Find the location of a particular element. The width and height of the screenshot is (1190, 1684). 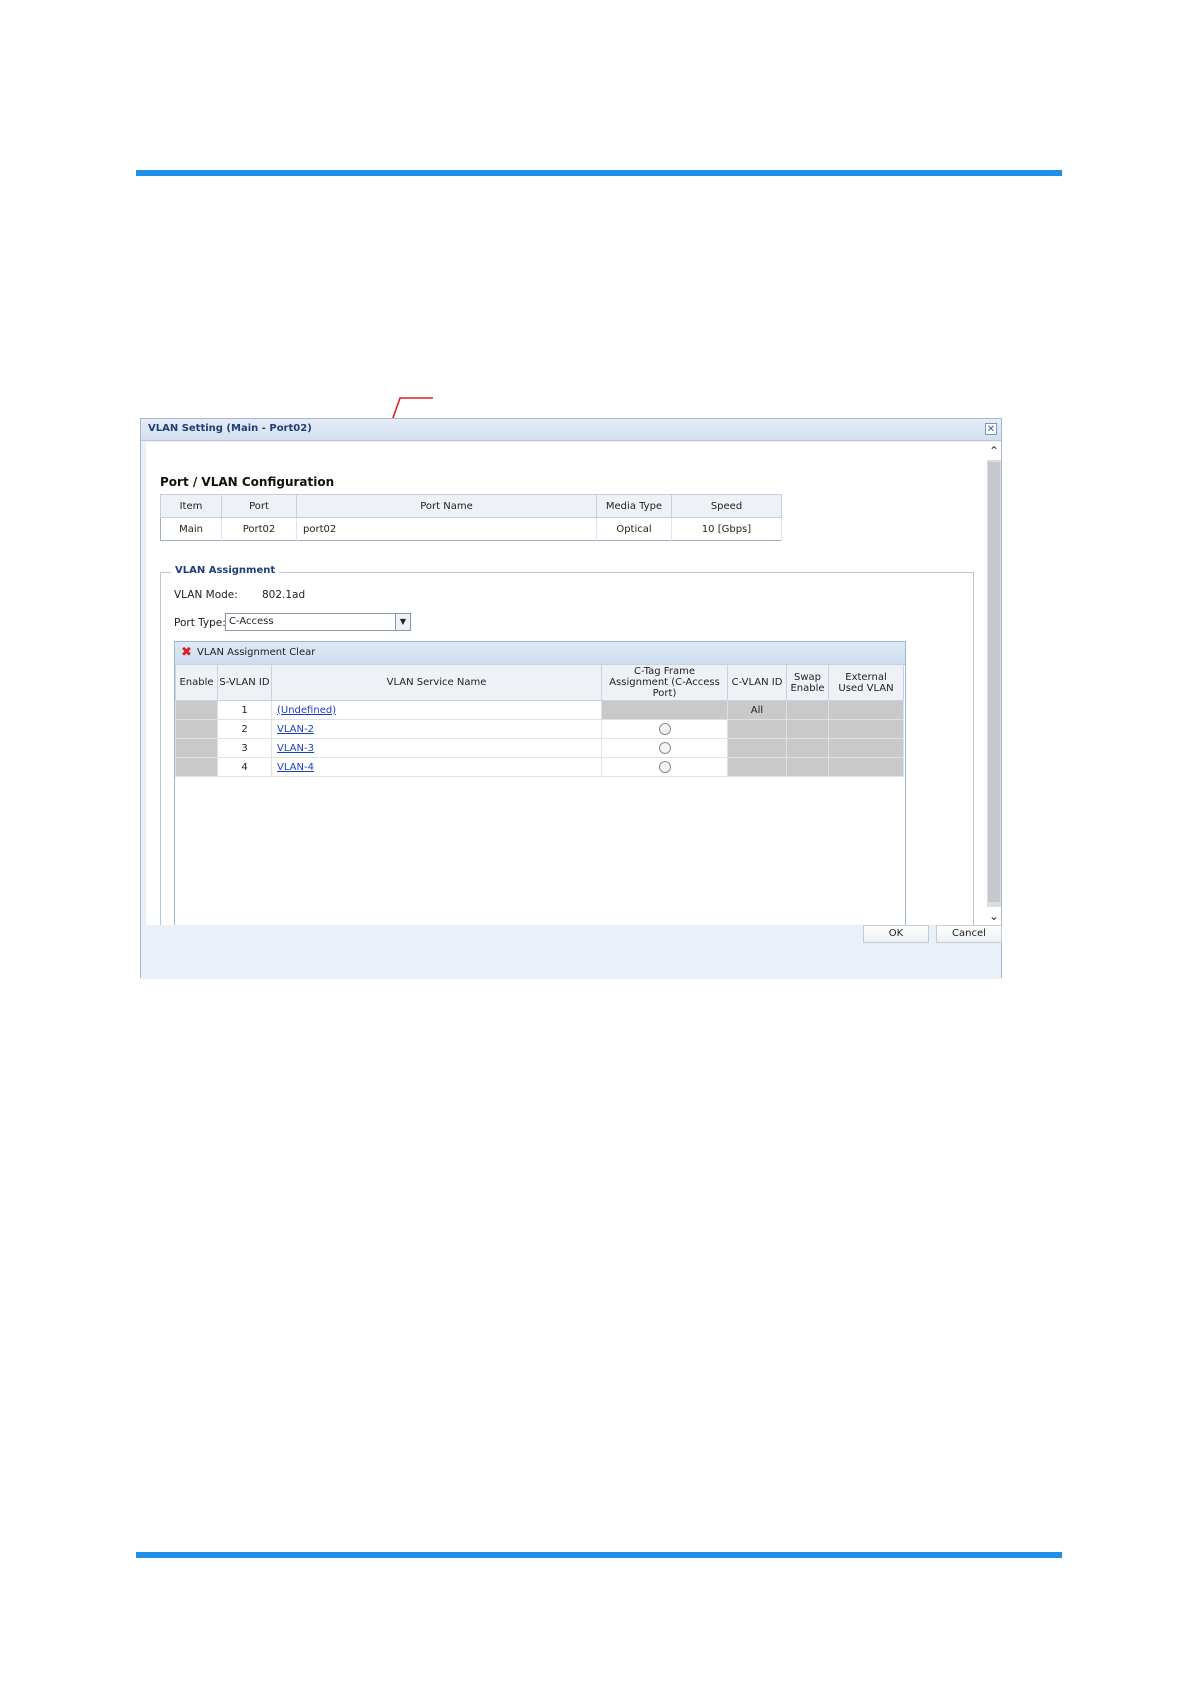

port-type-select: C-Access ▼ is located at coordinates (318, 622).